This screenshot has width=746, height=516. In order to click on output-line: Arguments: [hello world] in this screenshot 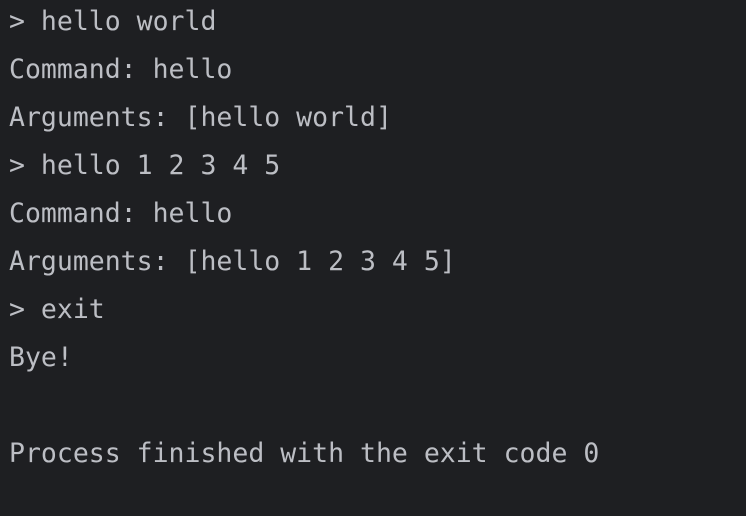, I will do `click(200, 117)`.